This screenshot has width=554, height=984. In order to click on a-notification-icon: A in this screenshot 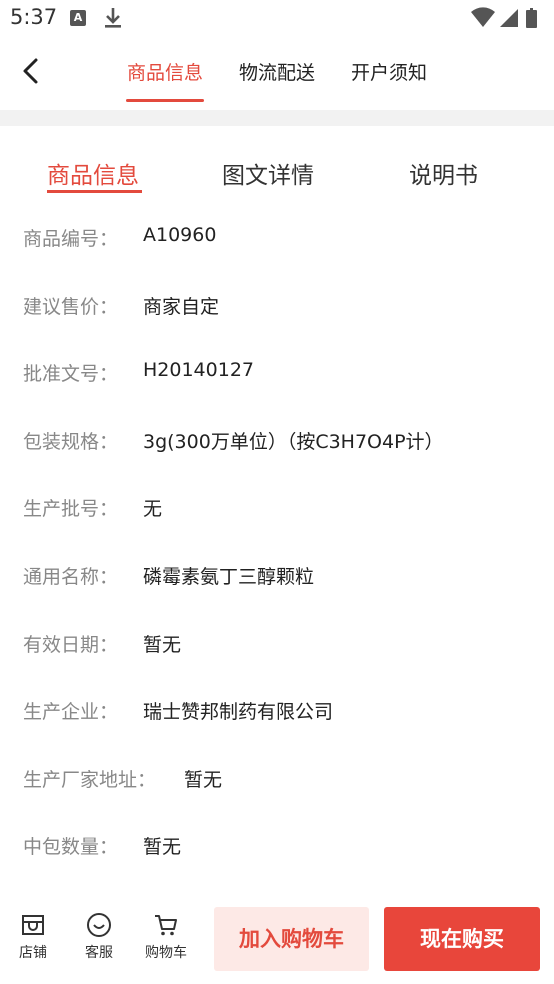, I will do `click(78, 18)`.